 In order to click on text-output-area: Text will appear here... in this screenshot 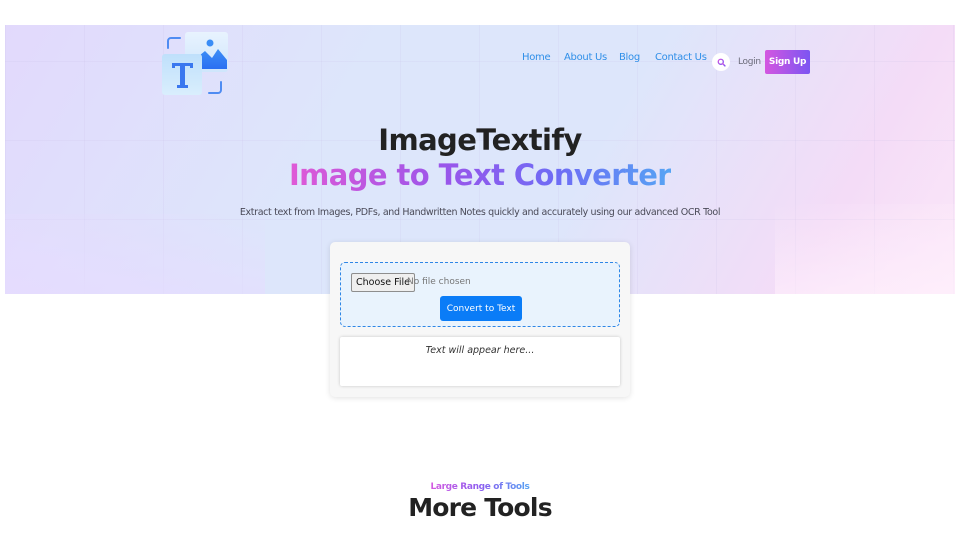, I will do `click(480, 361)`.